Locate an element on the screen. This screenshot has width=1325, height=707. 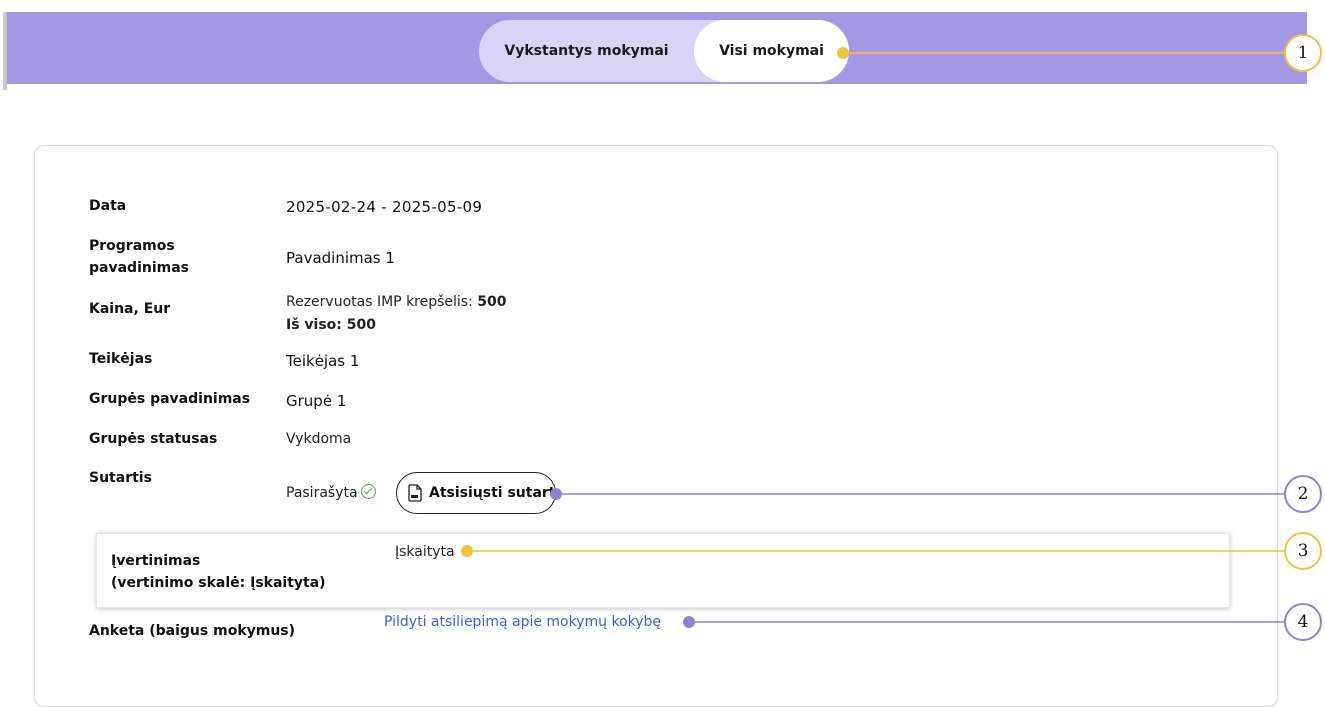
callout-number-2: 2 is located at coordinates (1303, 494).